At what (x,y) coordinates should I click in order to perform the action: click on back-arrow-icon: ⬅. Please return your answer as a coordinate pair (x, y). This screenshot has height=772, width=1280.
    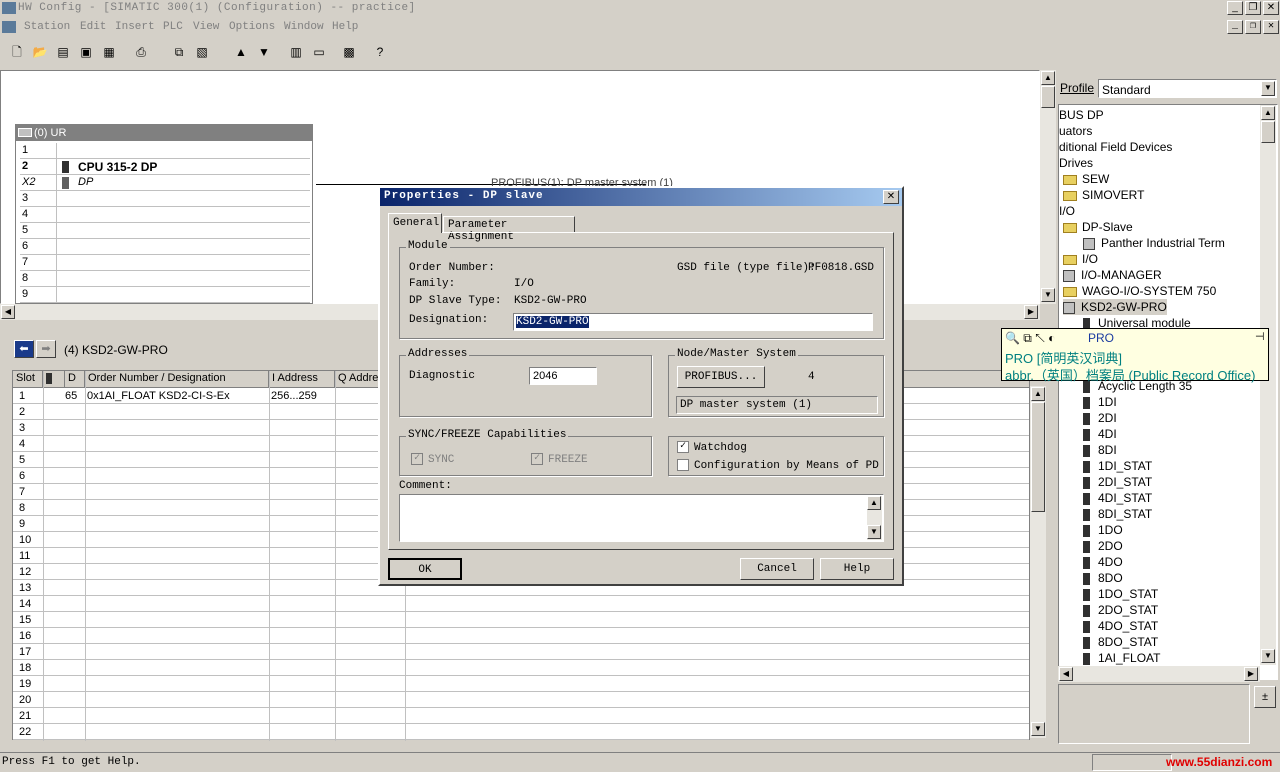
    Looking at the image, I should click on (24, 349).